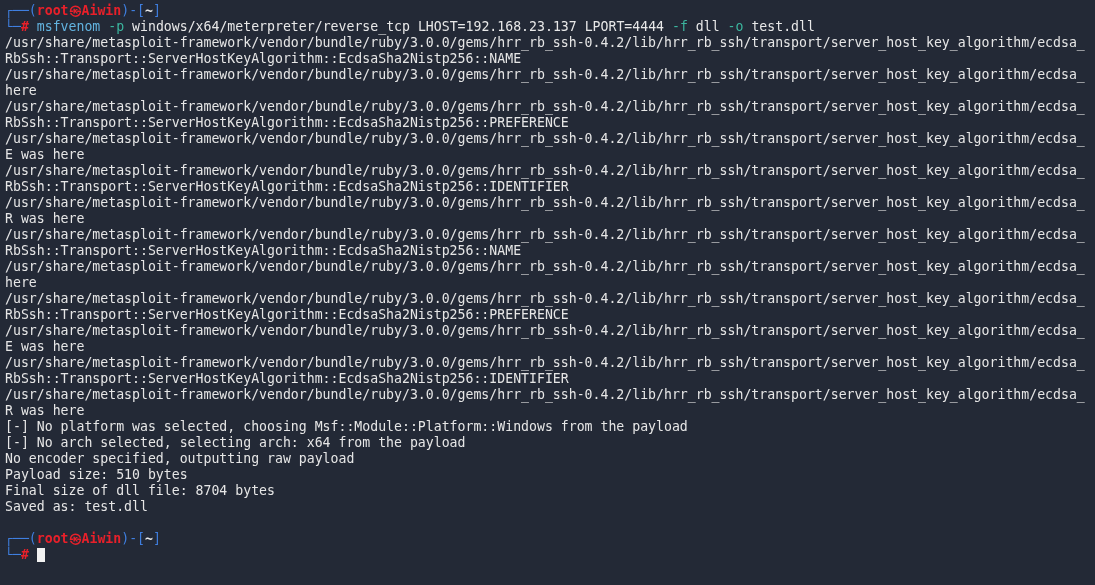 The image size is (1095, 585). Describe the element at coordinates (180, 459) in the screenshot. I see `output-line: No encoder specified, outputting raw payload` at that location.